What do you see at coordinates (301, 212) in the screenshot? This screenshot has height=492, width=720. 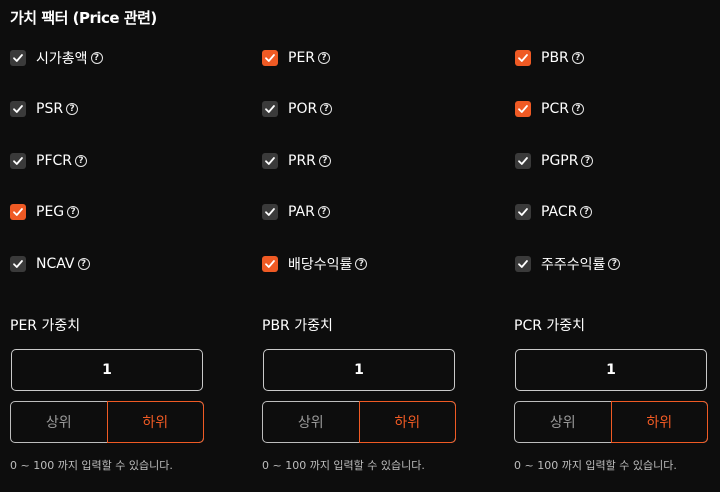 I see `factor-label: PAR` at bounding box center [301, 212].